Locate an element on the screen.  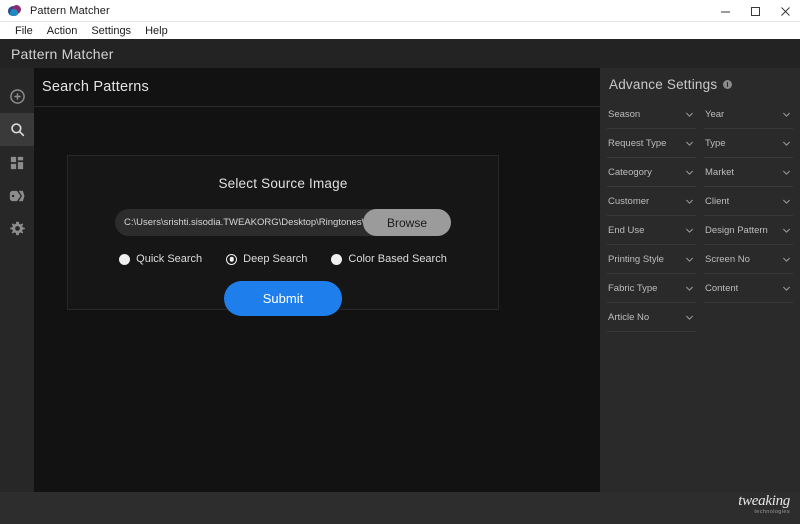
menu-bar: File Action Settings Help is located at coordinates (400, 30).